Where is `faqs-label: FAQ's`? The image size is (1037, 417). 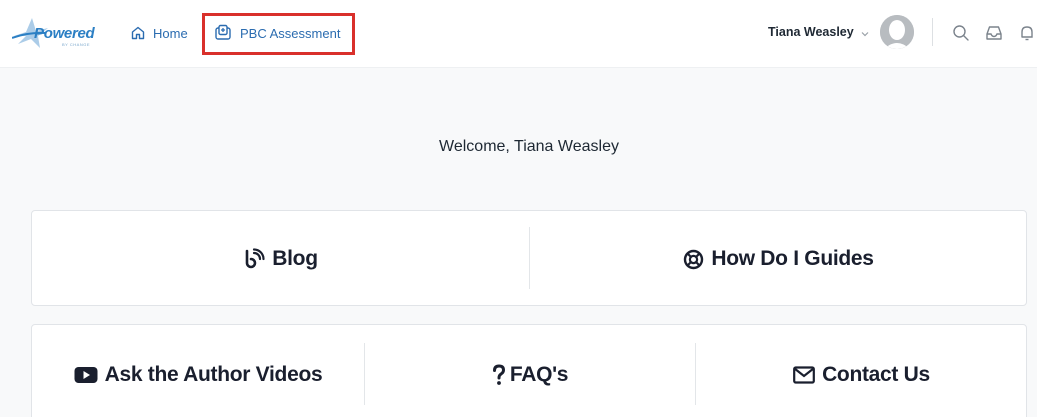 faqs-label: FAQ's is located at coordinates (539, 374).